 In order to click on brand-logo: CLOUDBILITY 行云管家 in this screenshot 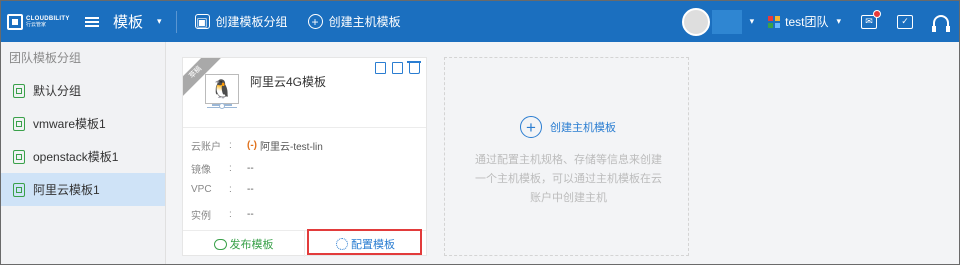, I will do `click(42, 21)`.